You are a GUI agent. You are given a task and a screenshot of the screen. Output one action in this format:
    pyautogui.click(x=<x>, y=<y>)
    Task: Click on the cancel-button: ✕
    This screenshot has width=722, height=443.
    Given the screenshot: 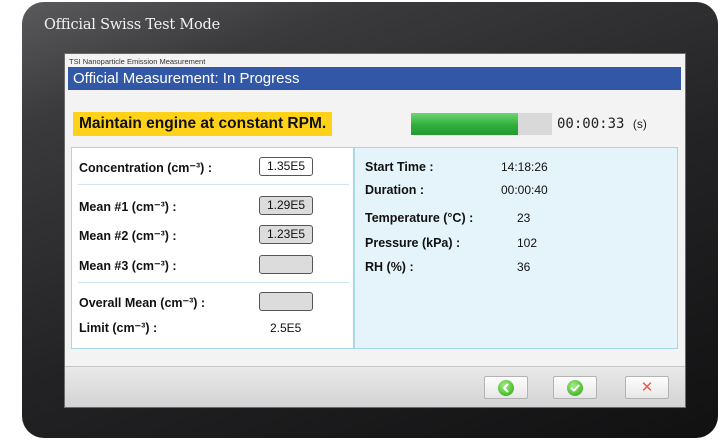 What is the action you would take?
    pyautogui.click(x=647, y=387)
    